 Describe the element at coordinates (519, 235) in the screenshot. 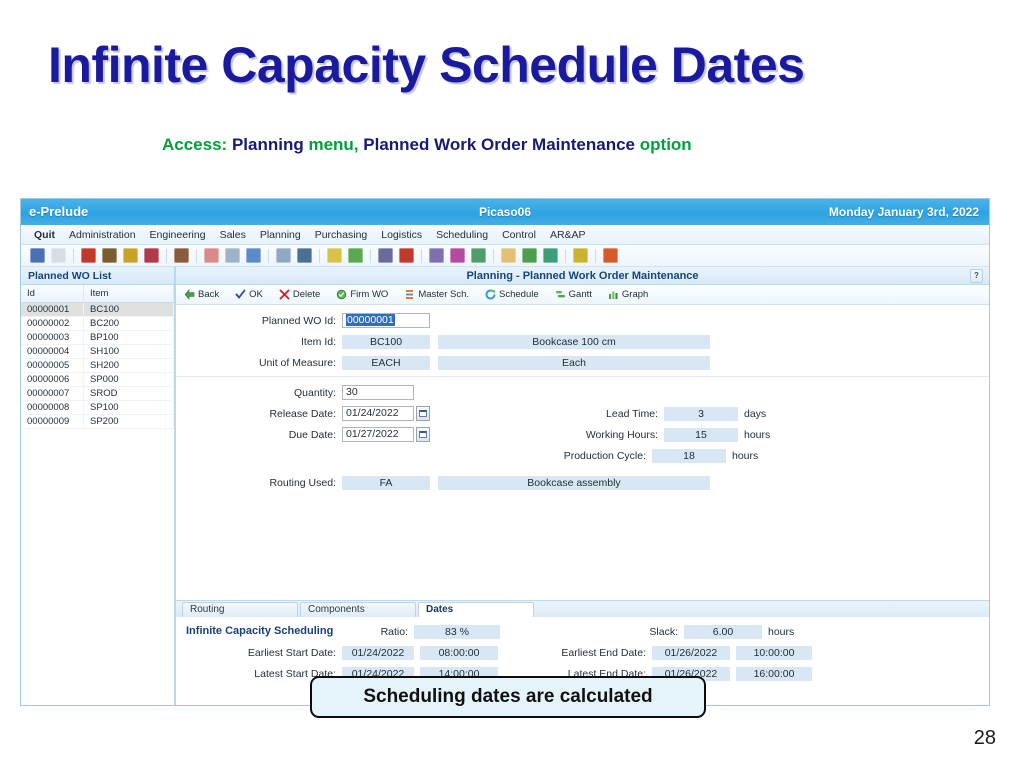

I see `menu-item-control: Control` at that location.